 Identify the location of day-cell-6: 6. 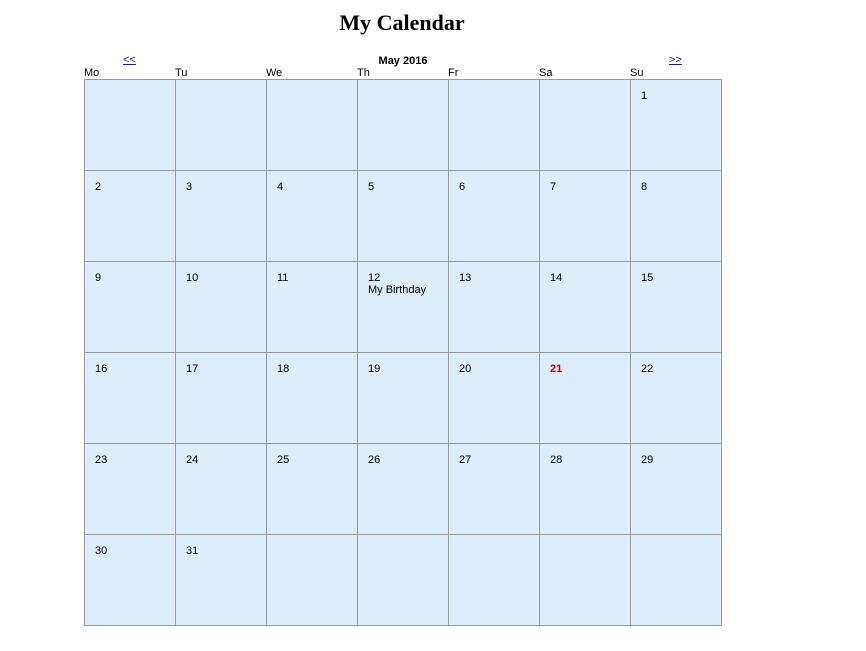
(494, 216).